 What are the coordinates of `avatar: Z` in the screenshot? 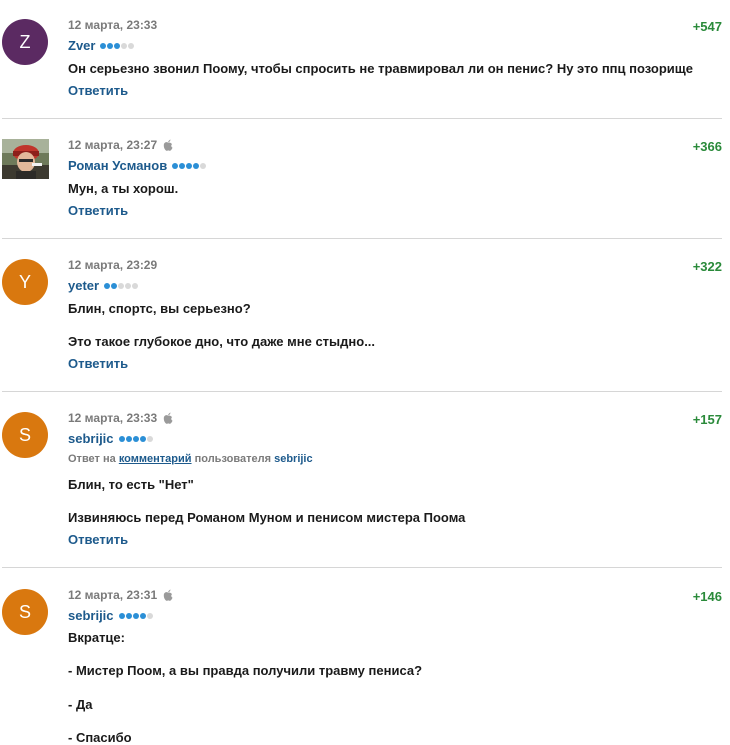 It's located at (25, 42).